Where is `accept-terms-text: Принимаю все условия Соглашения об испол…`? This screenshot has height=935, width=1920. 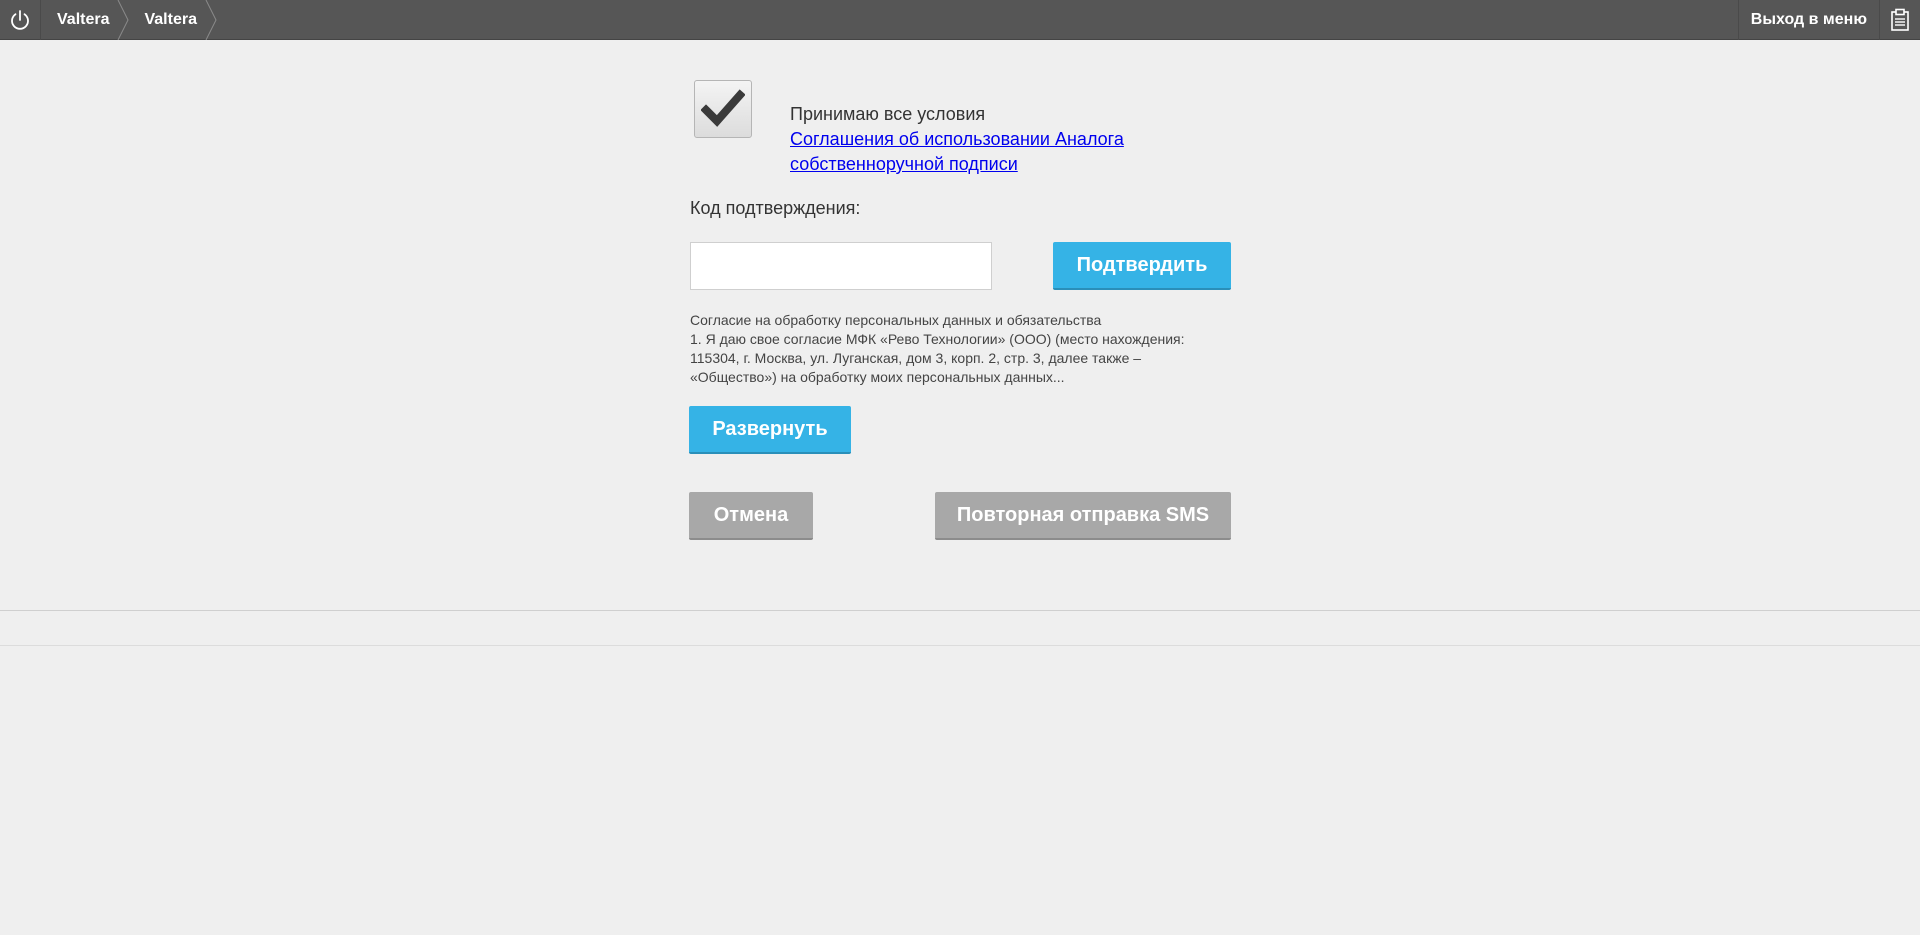
accept-terms-text: Принимаю все условия Соглашения об испол… is located at coordinates (965, 139).